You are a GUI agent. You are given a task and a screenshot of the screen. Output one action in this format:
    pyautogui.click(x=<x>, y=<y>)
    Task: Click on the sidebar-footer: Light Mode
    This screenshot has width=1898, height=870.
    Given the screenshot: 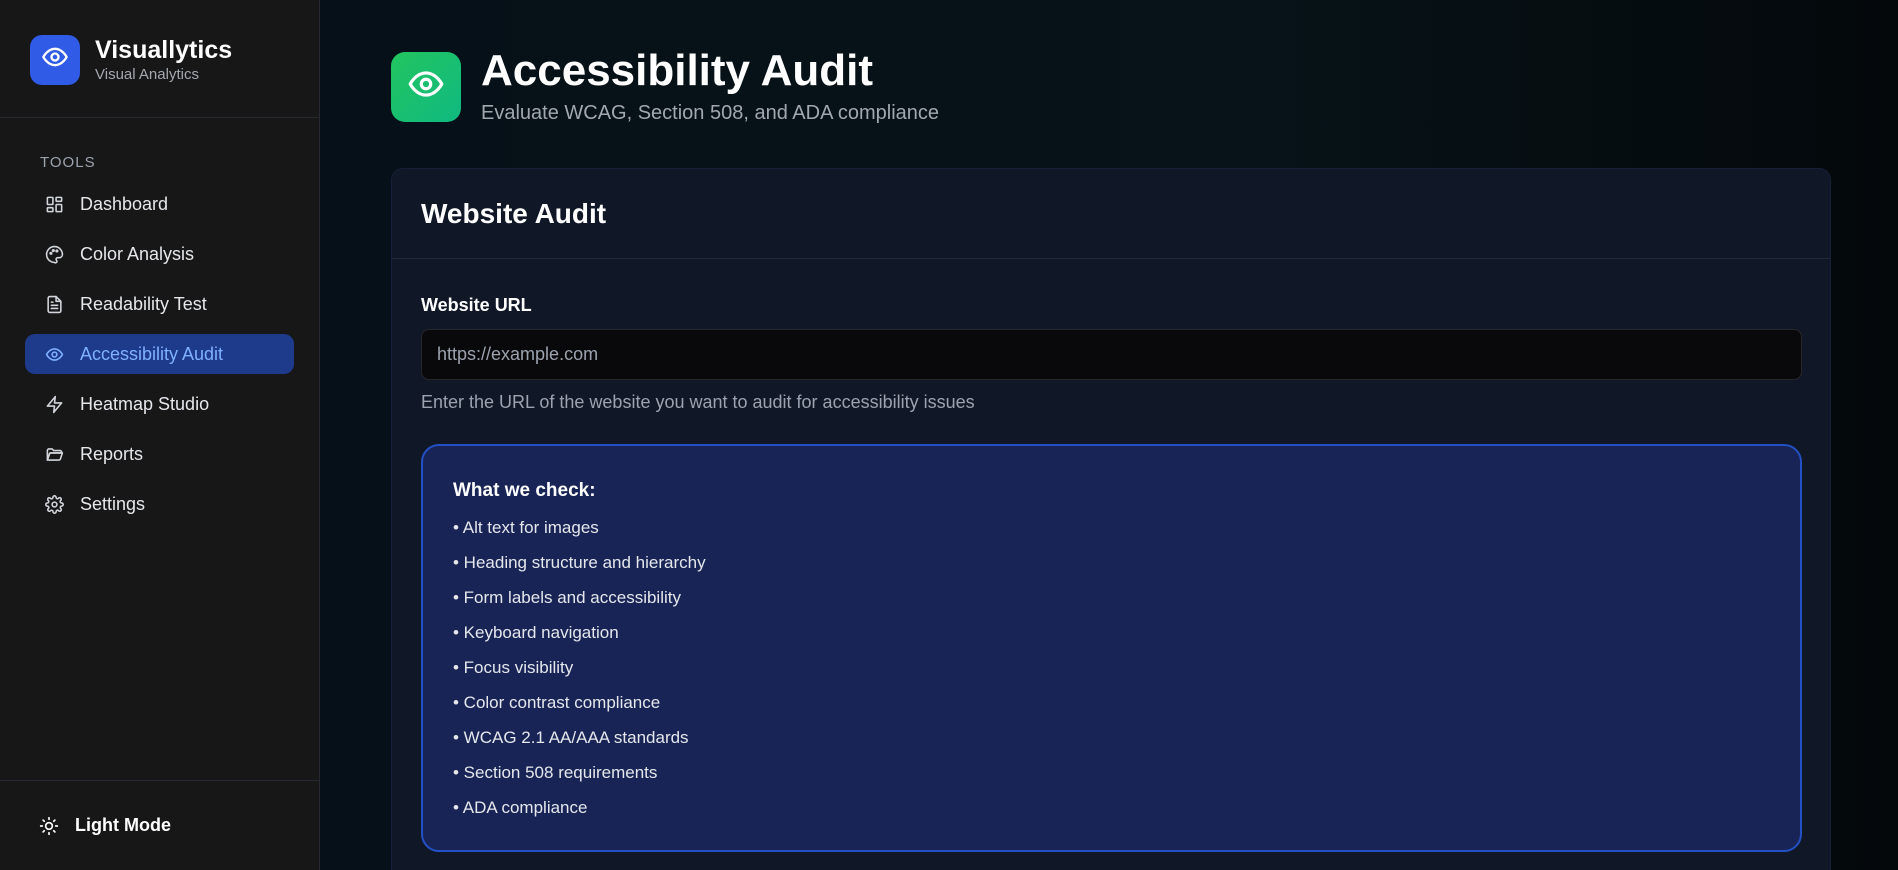 What is the action you would take?
    pyautogui.click(x=160, y=825)
    